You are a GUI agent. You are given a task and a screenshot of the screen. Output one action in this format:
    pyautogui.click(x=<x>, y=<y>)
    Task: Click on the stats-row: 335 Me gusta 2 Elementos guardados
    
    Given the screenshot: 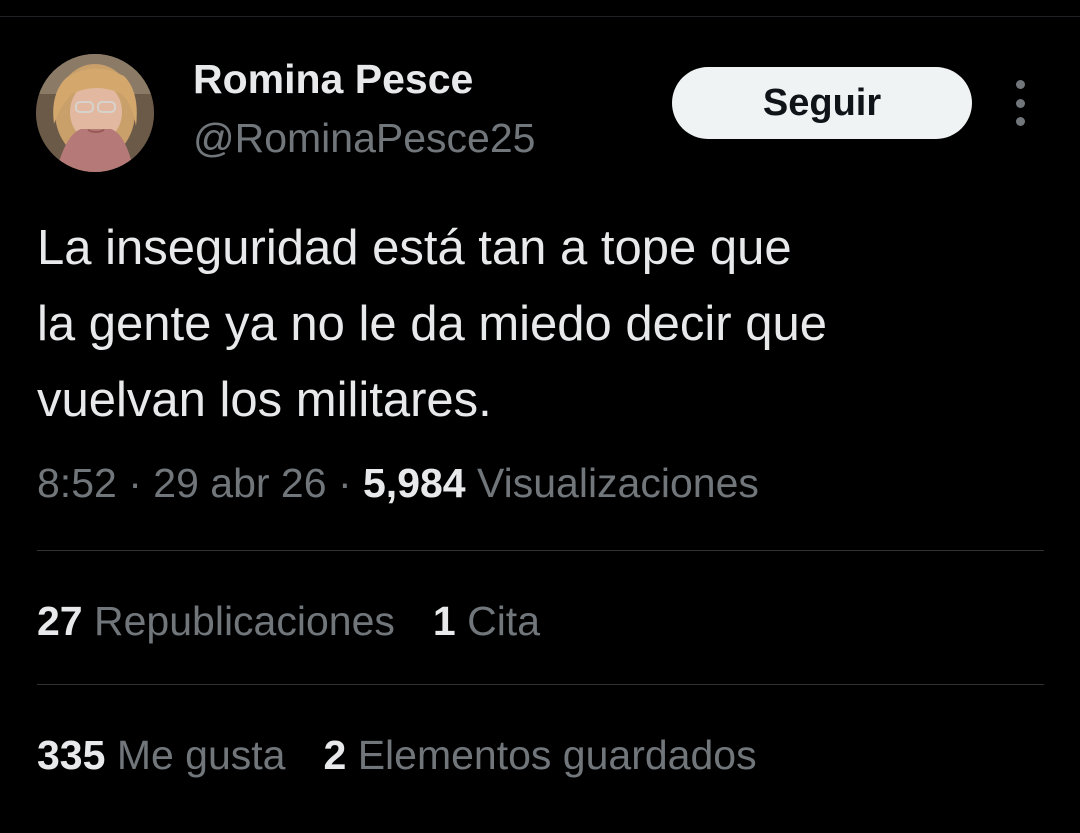 What is the action you would take?
    pyautogui.click(x=397, y=755)
    